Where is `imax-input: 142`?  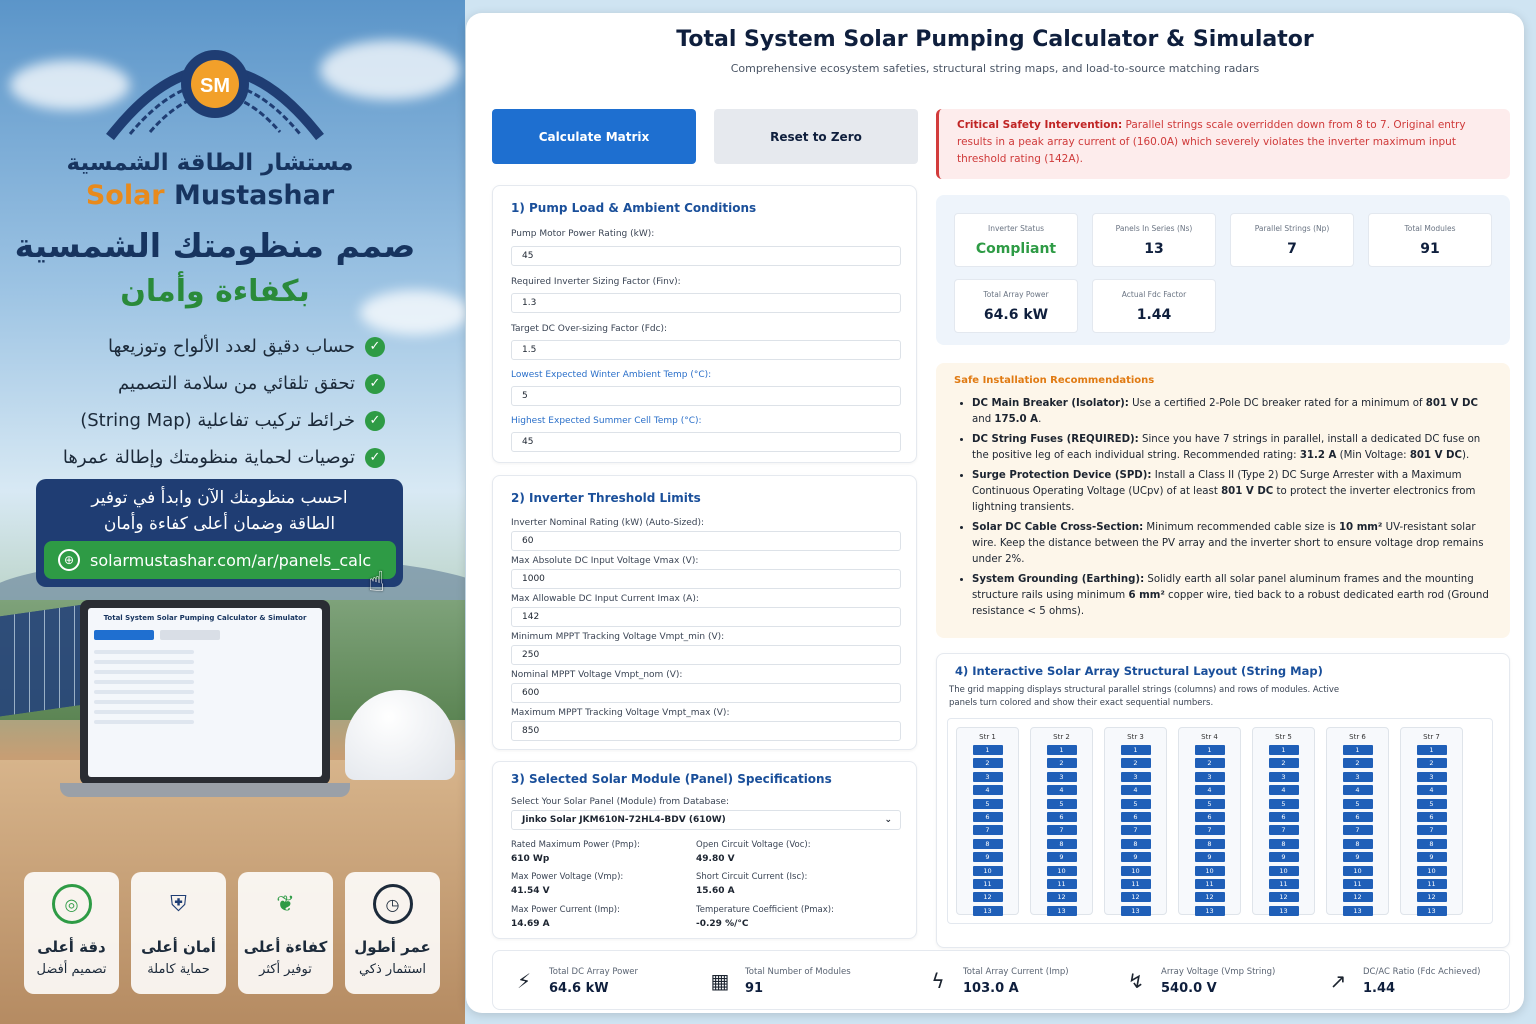
imax-input: 142 is located at coordinates (706, 617).